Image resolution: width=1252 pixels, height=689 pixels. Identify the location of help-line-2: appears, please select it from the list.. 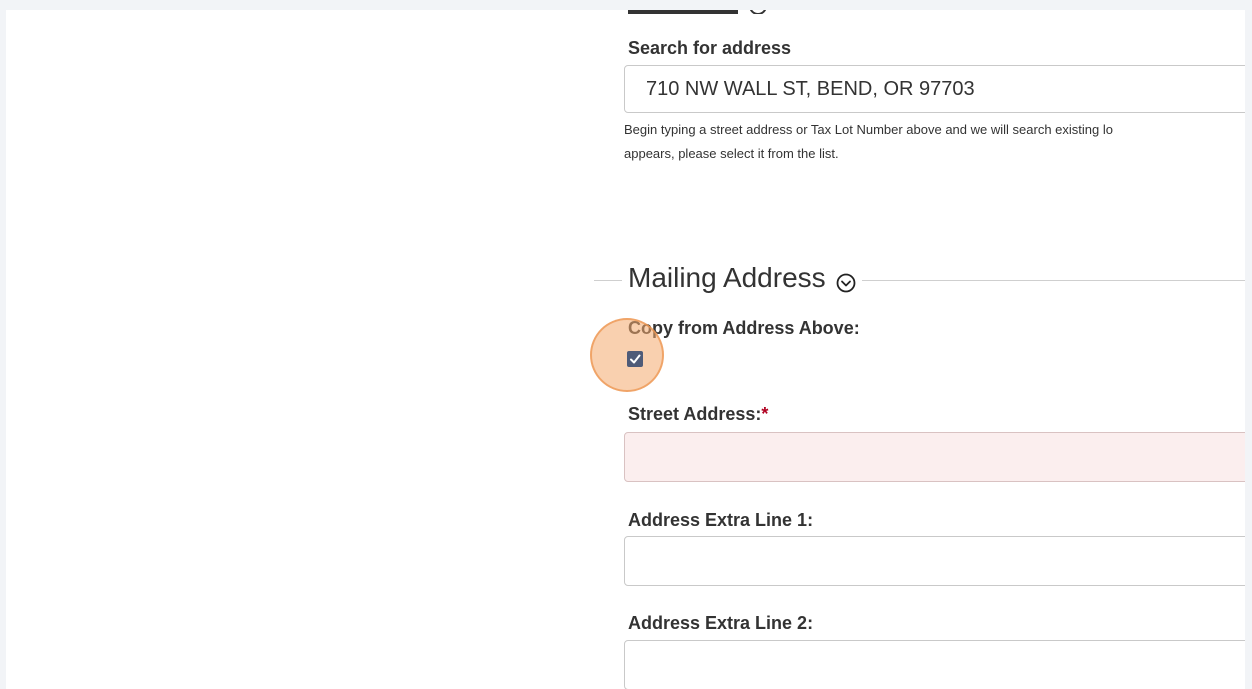
(731, 153).